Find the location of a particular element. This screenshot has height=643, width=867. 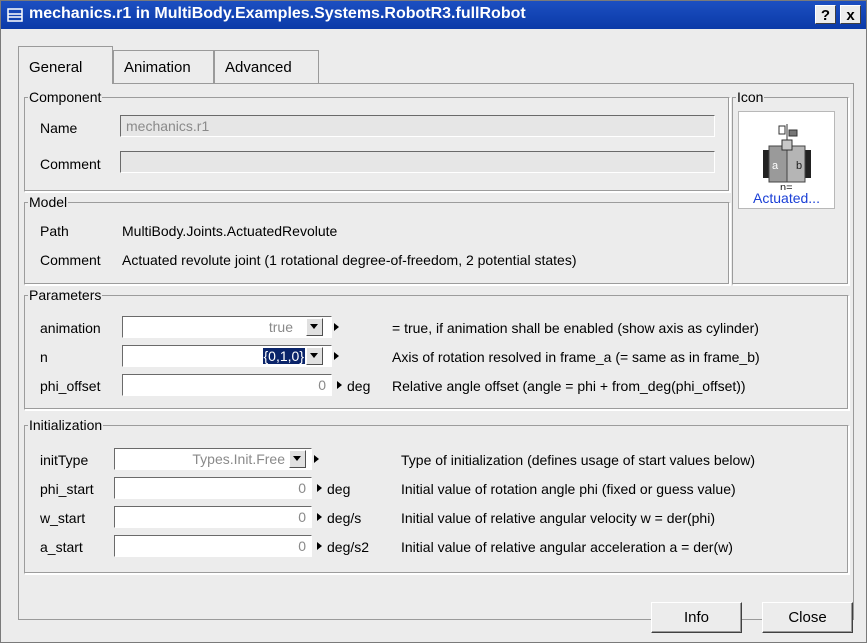

phi-offset-modifier-arrow-icon is located at coordinates (339, 385).